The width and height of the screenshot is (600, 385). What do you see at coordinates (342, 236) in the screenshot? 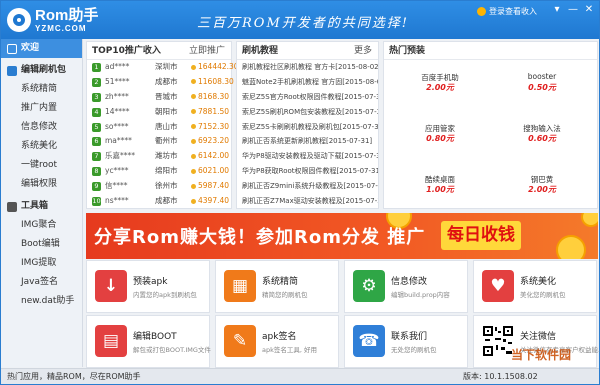
I see `promo-banner: 分享Rom赚大钱！参加Rom分发 推广 每日收钱` at bounding box center [342, 236].